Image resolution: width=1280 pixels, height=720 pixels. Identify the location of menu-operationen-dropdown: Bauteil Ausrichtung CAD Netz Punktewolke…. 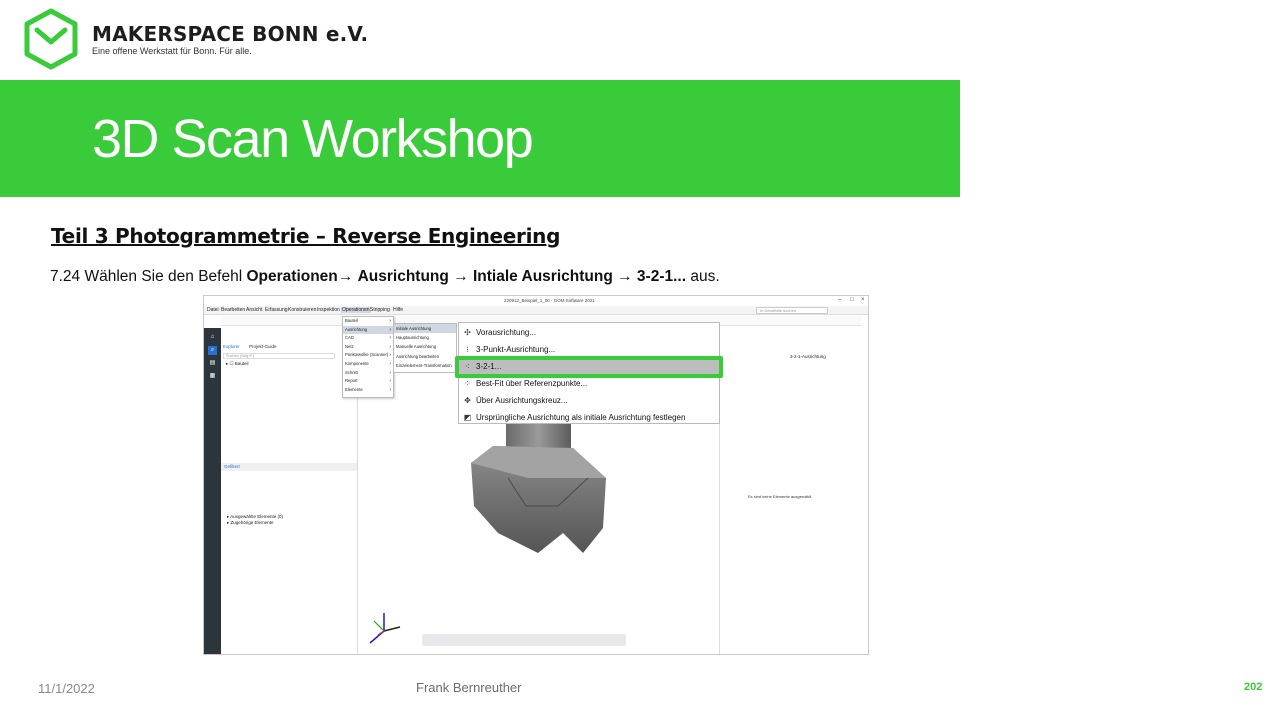
(368, 357).